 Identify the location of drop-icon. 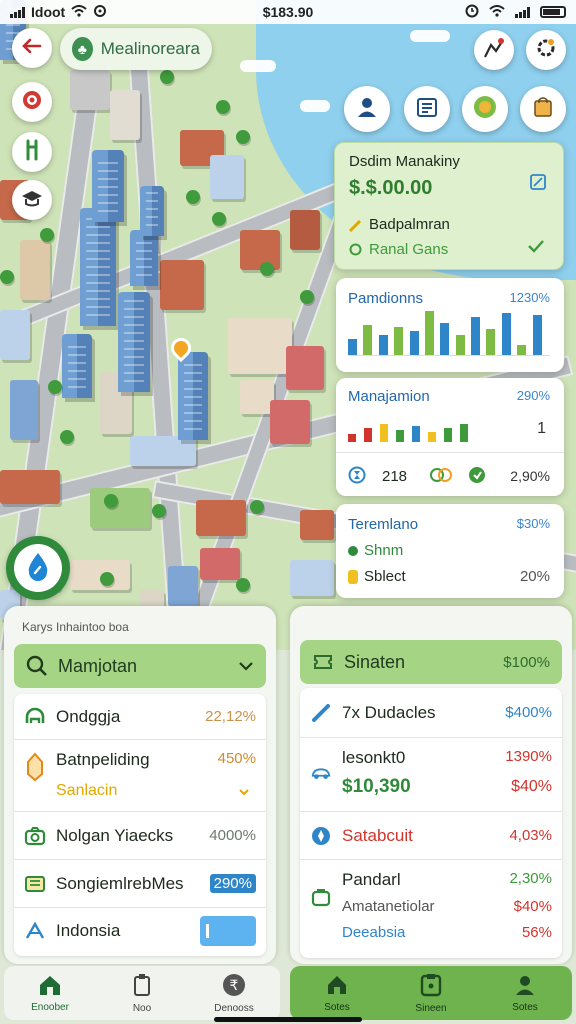
(321, 836).